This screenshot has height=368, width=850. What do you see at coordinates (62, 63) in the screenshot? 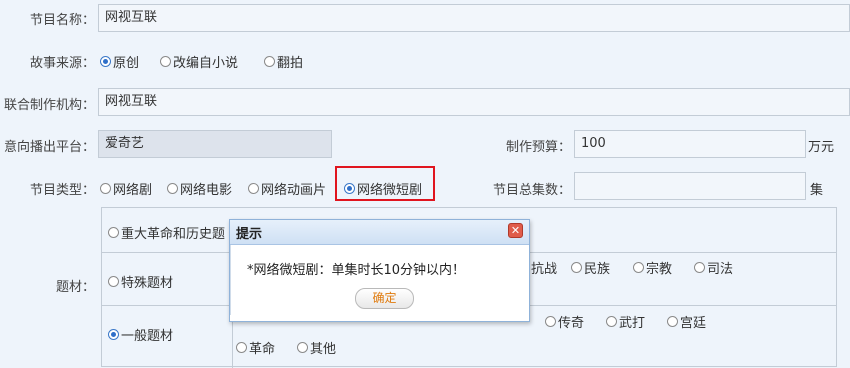
I see `story-source-label: 故事来源：` at bounding box center [62, 63].